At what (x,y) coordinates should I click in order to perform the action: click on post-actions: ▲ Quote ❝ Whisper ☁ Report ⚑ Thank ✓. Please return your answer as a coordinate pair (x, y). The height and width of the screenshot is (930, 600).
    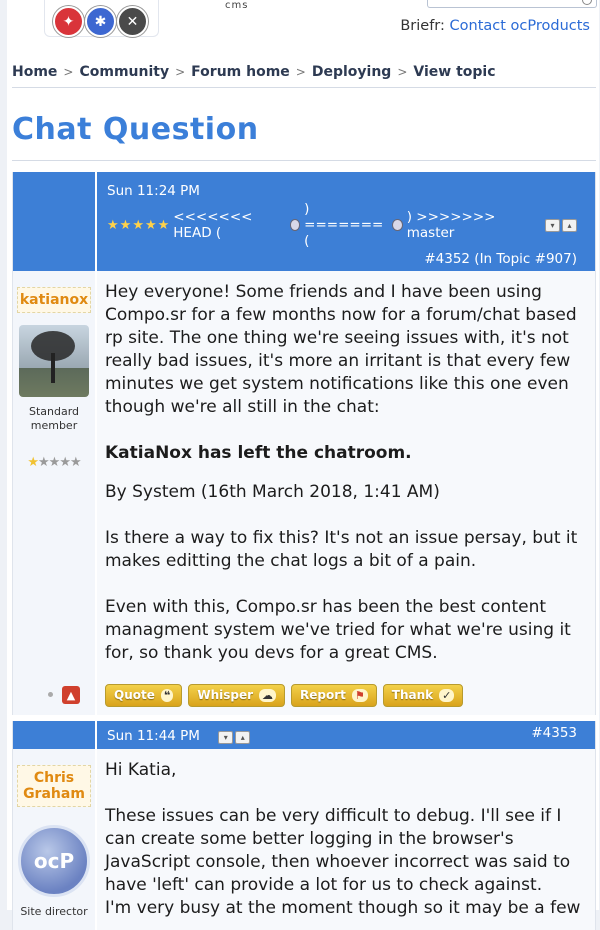
    Looking at the image, I should click on (304, 695).